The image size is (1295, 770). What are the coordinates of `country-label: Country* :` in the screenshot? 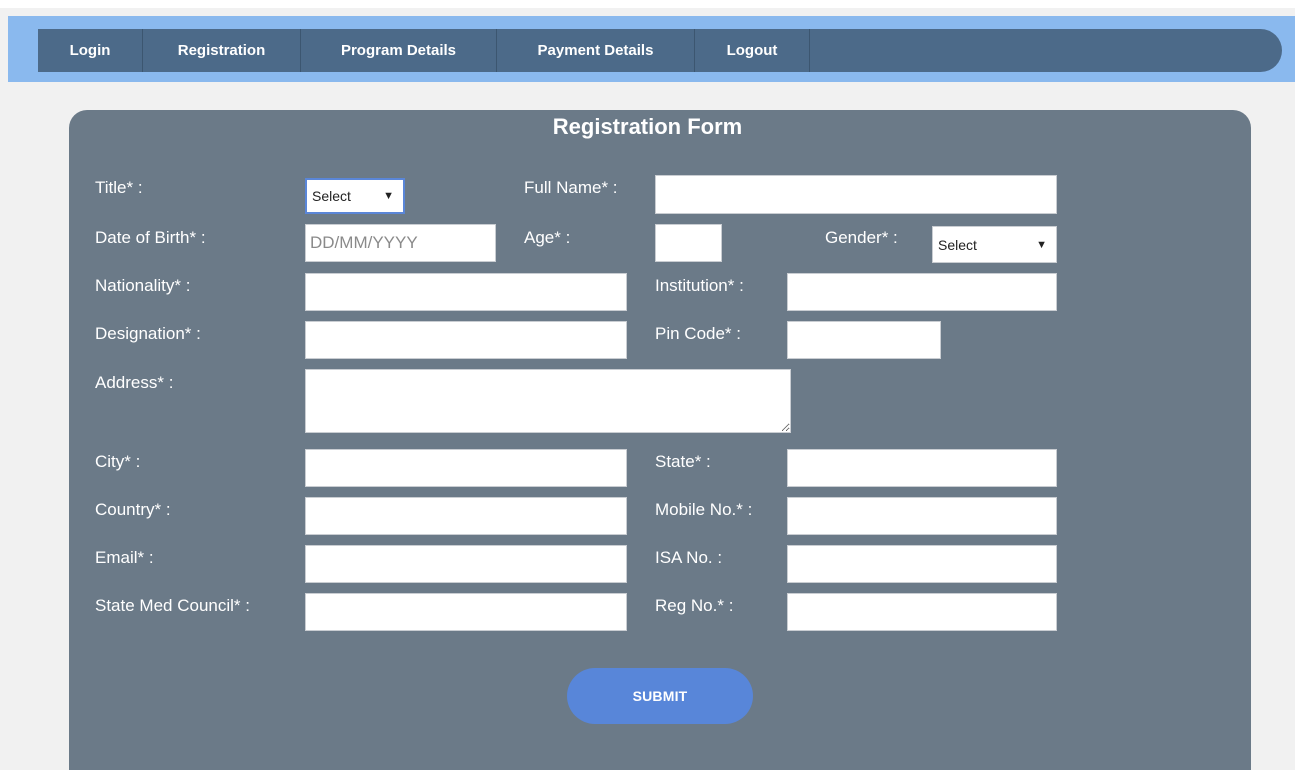 It's located at (133, 509).